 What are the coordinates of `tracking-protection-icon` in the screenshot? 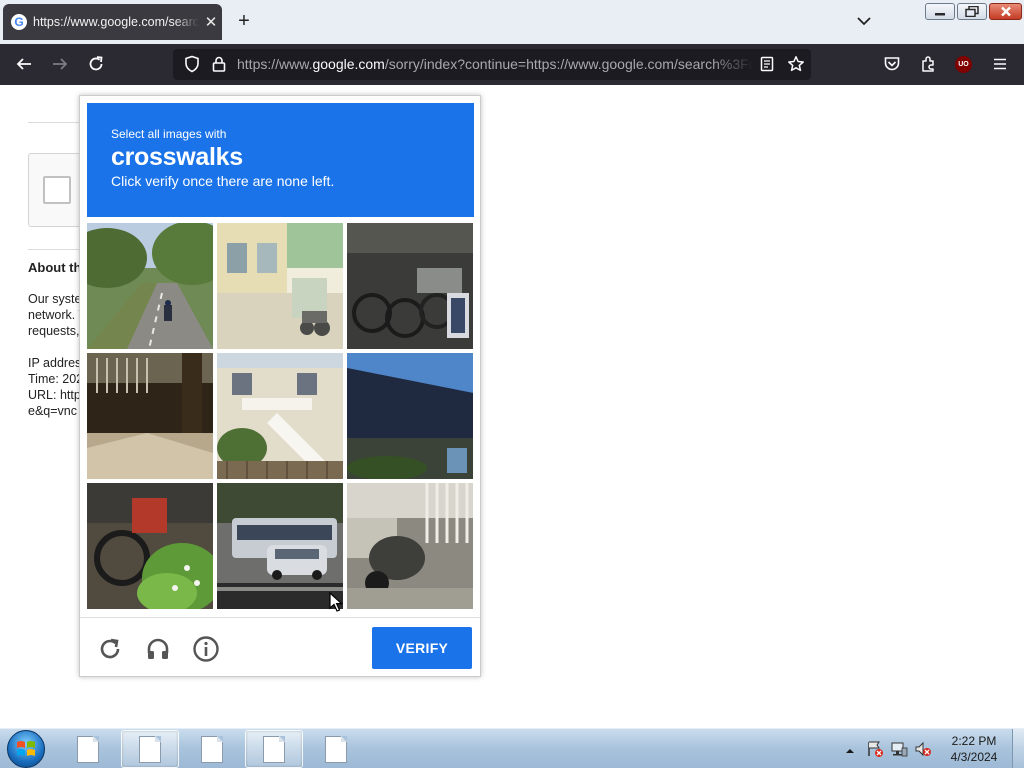 It's located at (192, 64).